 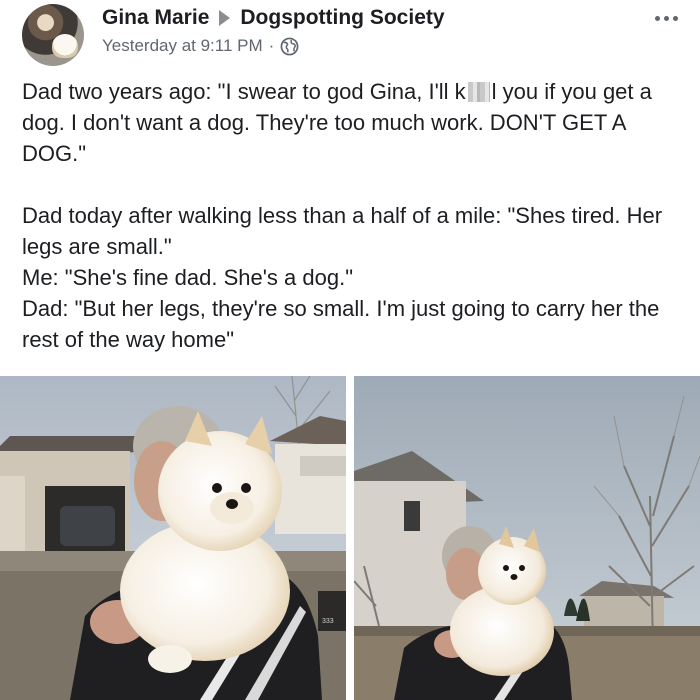 What do you see at coordinates (342, 18) in the screenshot?
I see `group-name: Dogspotting Society` at bounding box center [342, 18].